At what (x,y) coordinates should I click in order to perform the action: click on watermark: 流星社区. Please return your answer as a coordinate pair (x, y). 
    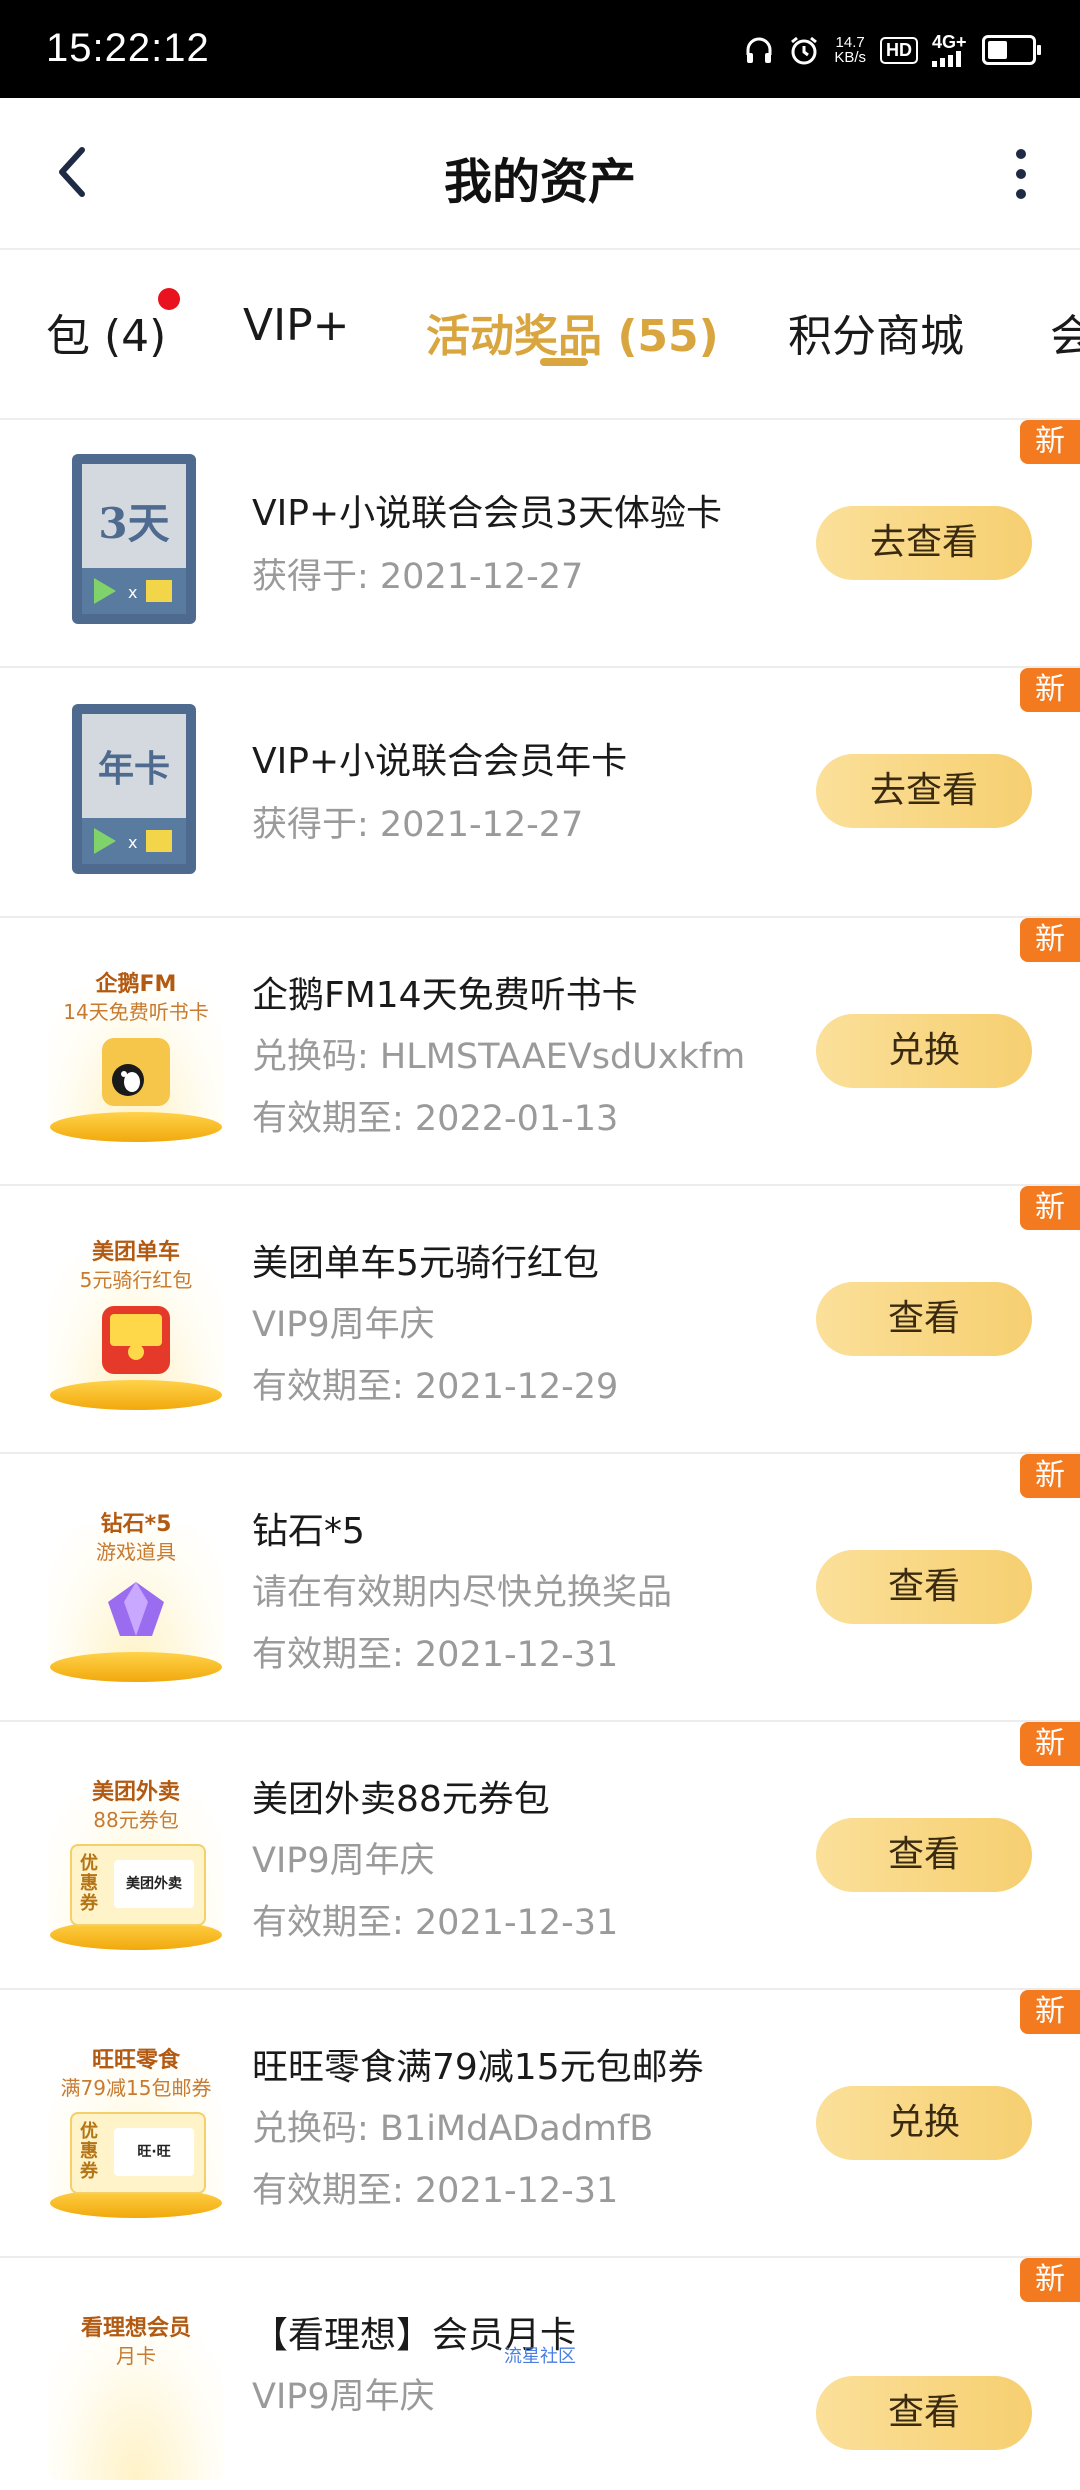
    Looking at the image, I should click on (540, 2356).